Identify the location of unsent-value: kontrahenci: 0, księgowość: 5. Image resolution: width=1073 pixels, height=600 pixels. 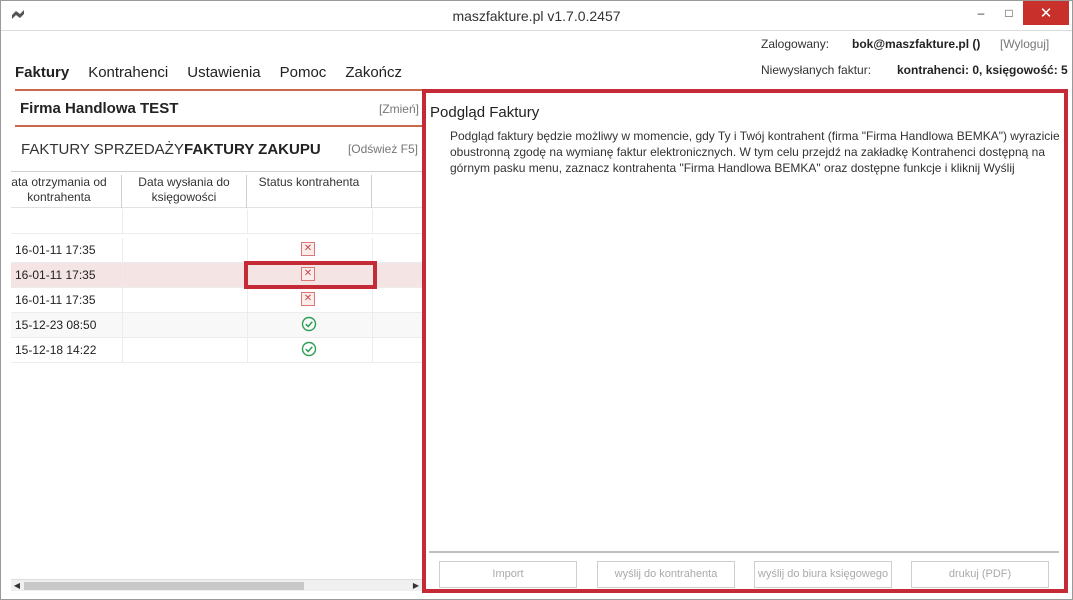
(982, 70).